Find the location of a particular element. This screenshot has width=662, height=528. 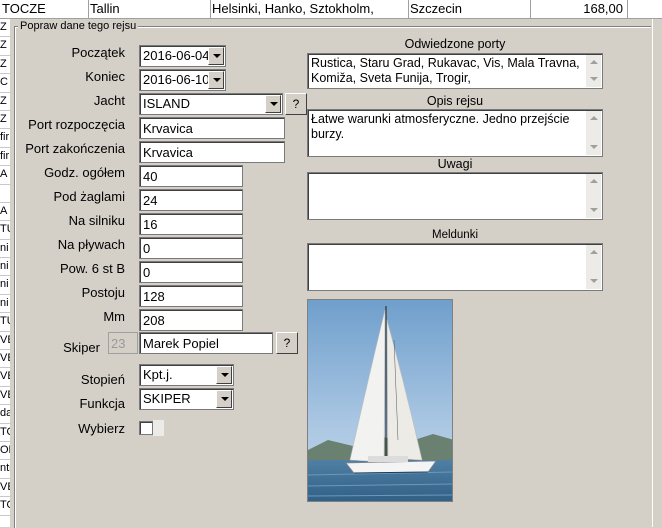

description-scrollbar is located at coordinates (593, 133).